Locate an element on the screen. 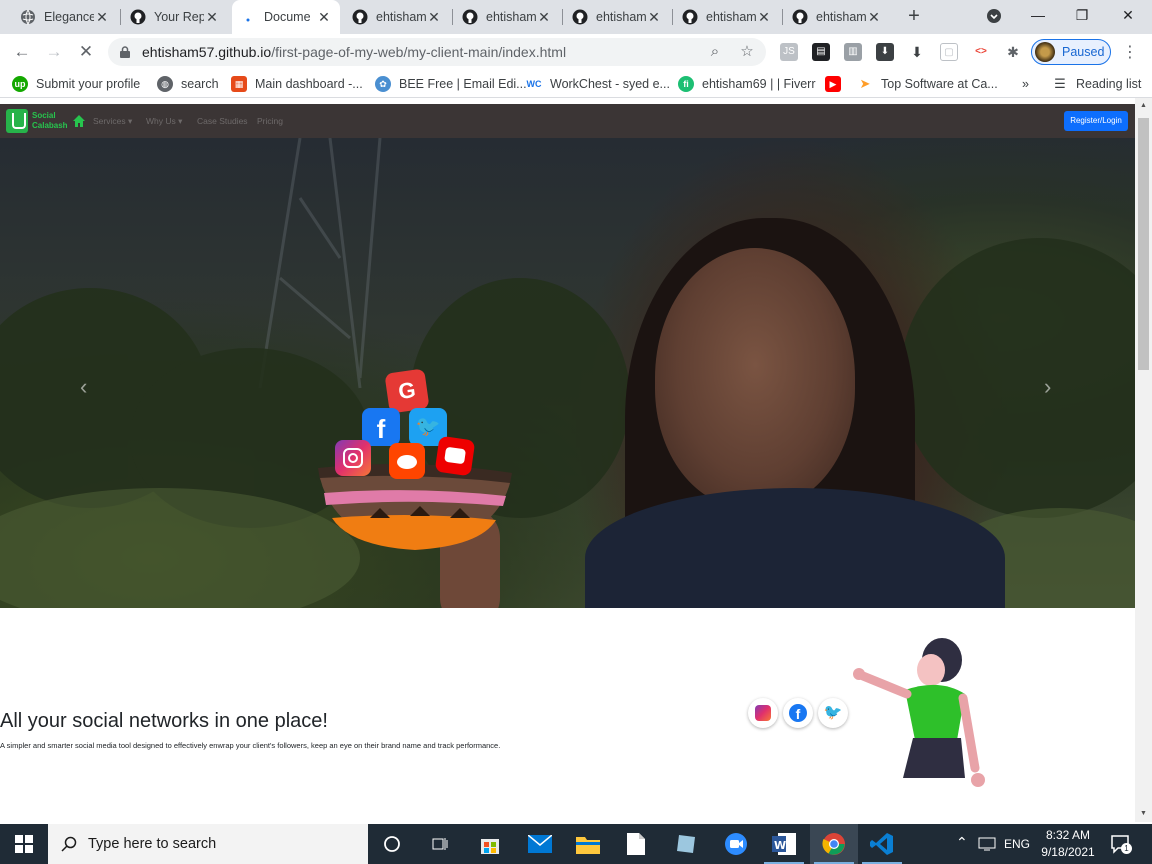  chart-extension-icon: ▥ is located at coordinates (853, 52).